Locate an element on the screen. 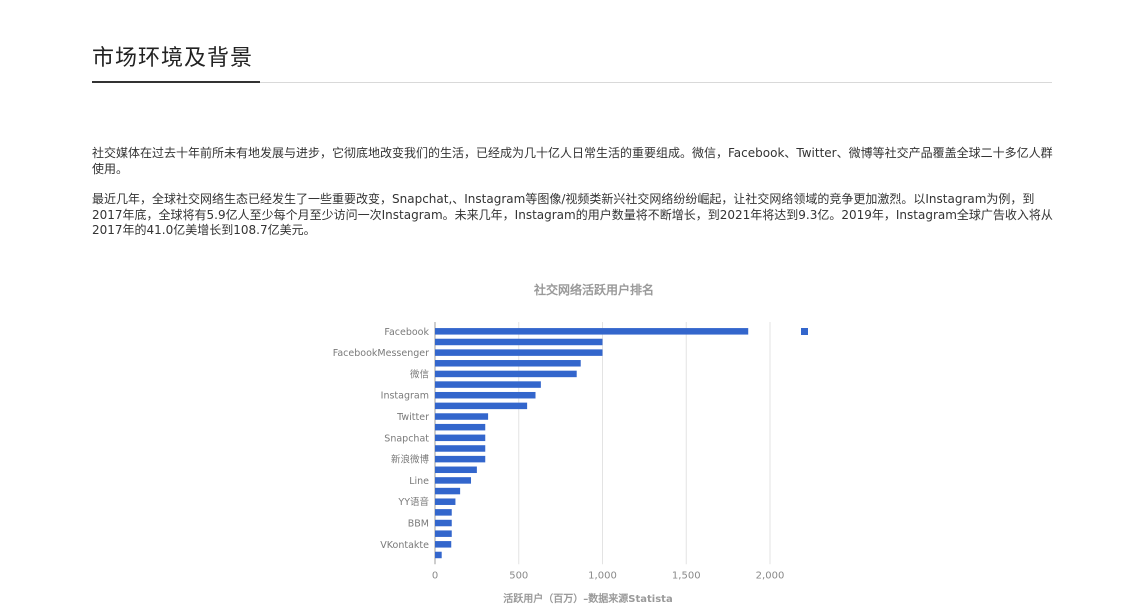  grid-layer is located at coordinates (602, 443).